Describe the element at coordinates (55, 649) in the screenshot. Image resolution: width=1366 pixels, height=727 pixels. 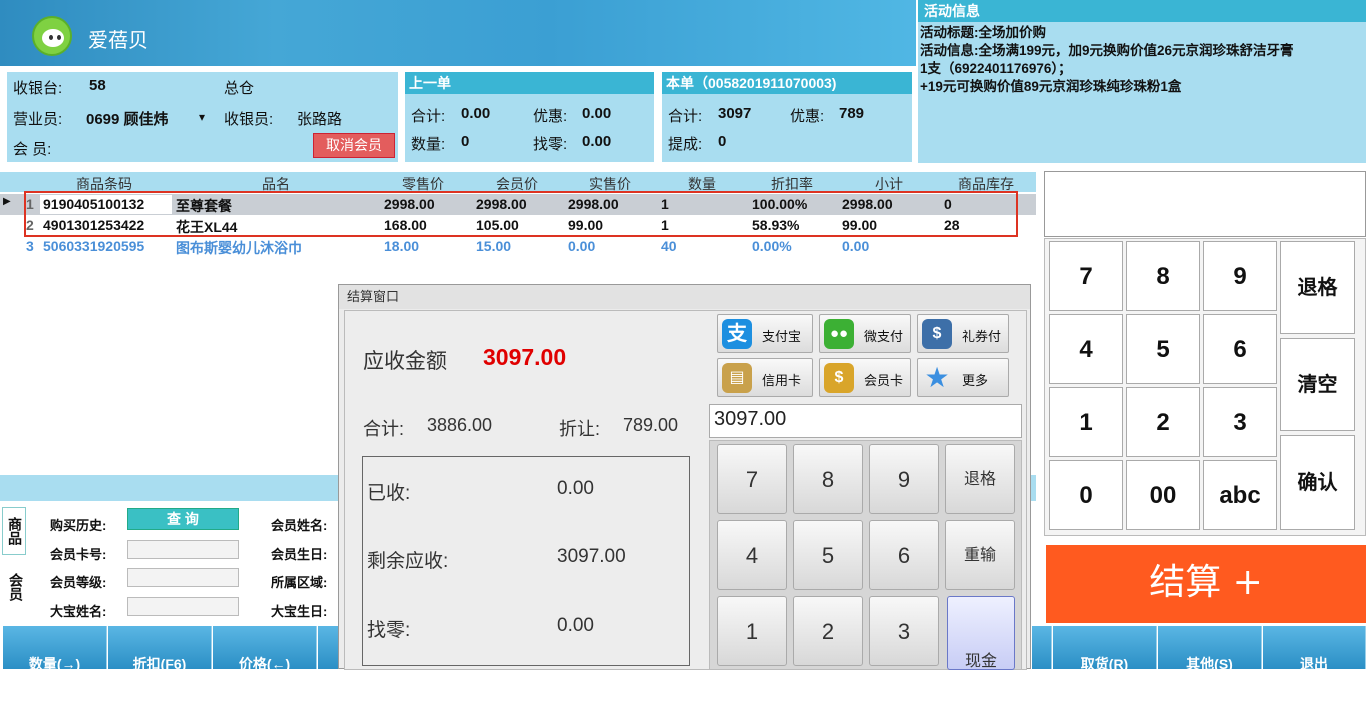
I see `quantity-button: 数量(→)` at that location.